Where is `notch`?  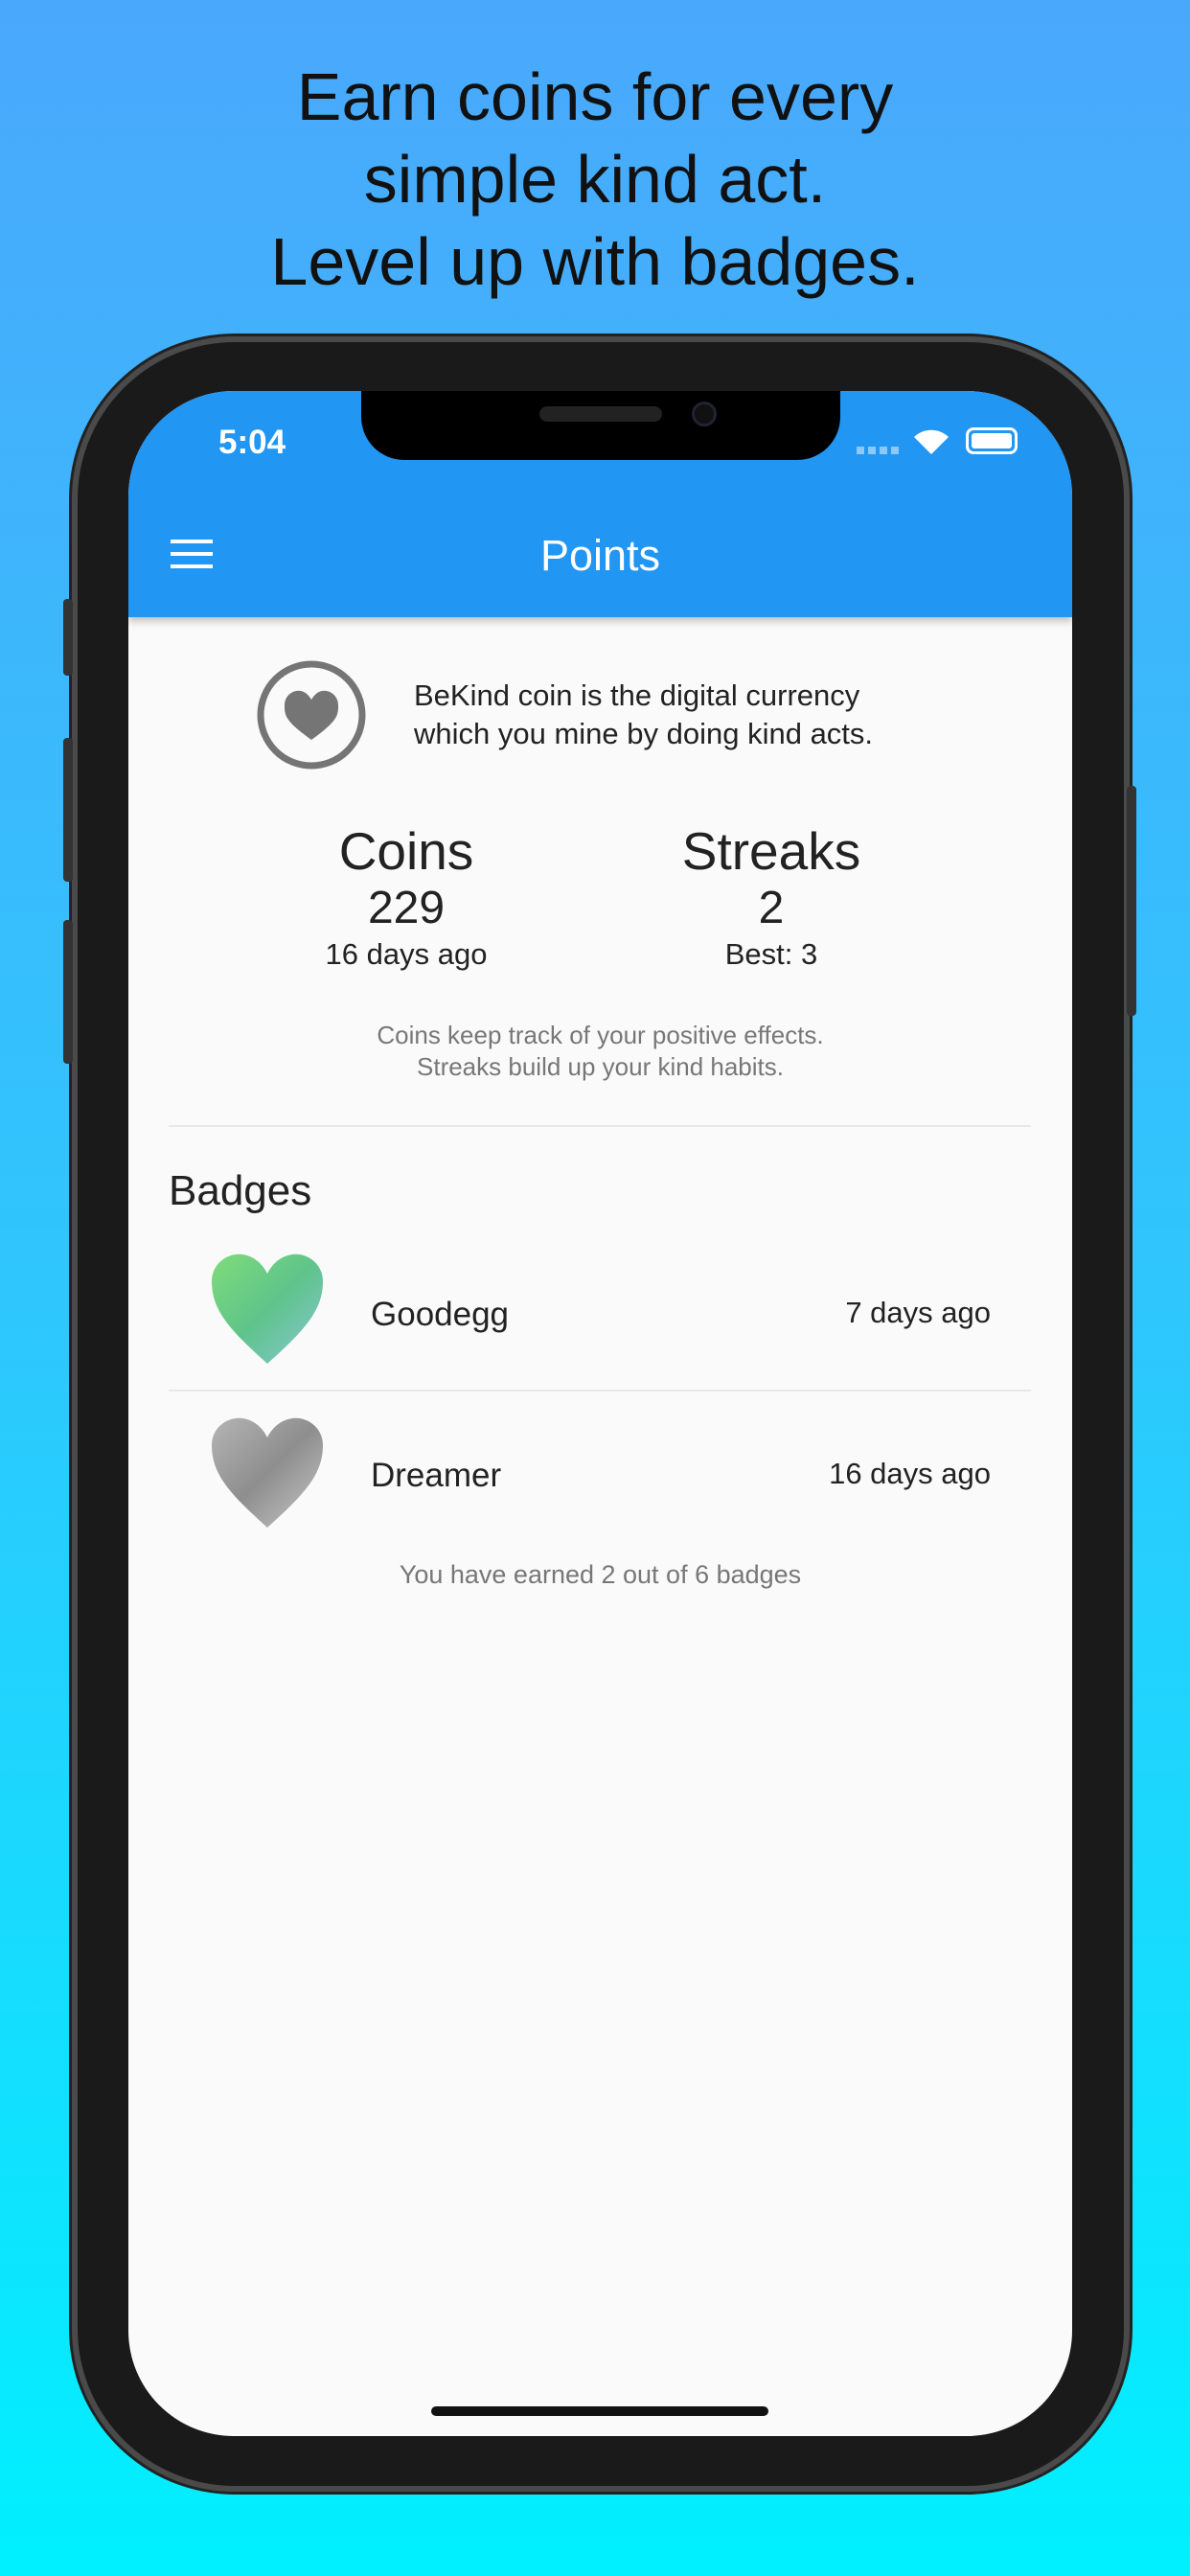
notch is located at coordinates (601, 425).